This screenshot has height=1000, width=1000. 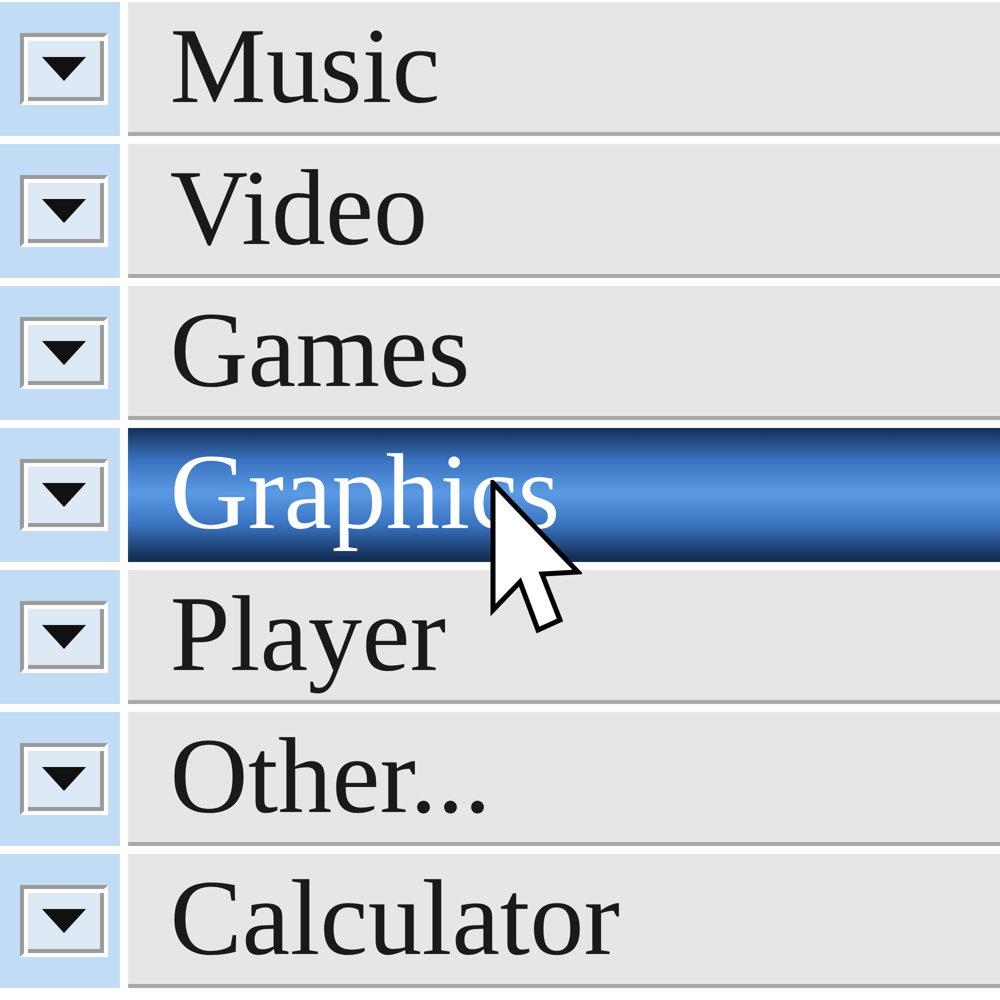 What do you see at coordinates (564, 69) in the screenshot?
I see `menu-item: Music` at bounding box center [564, 69].